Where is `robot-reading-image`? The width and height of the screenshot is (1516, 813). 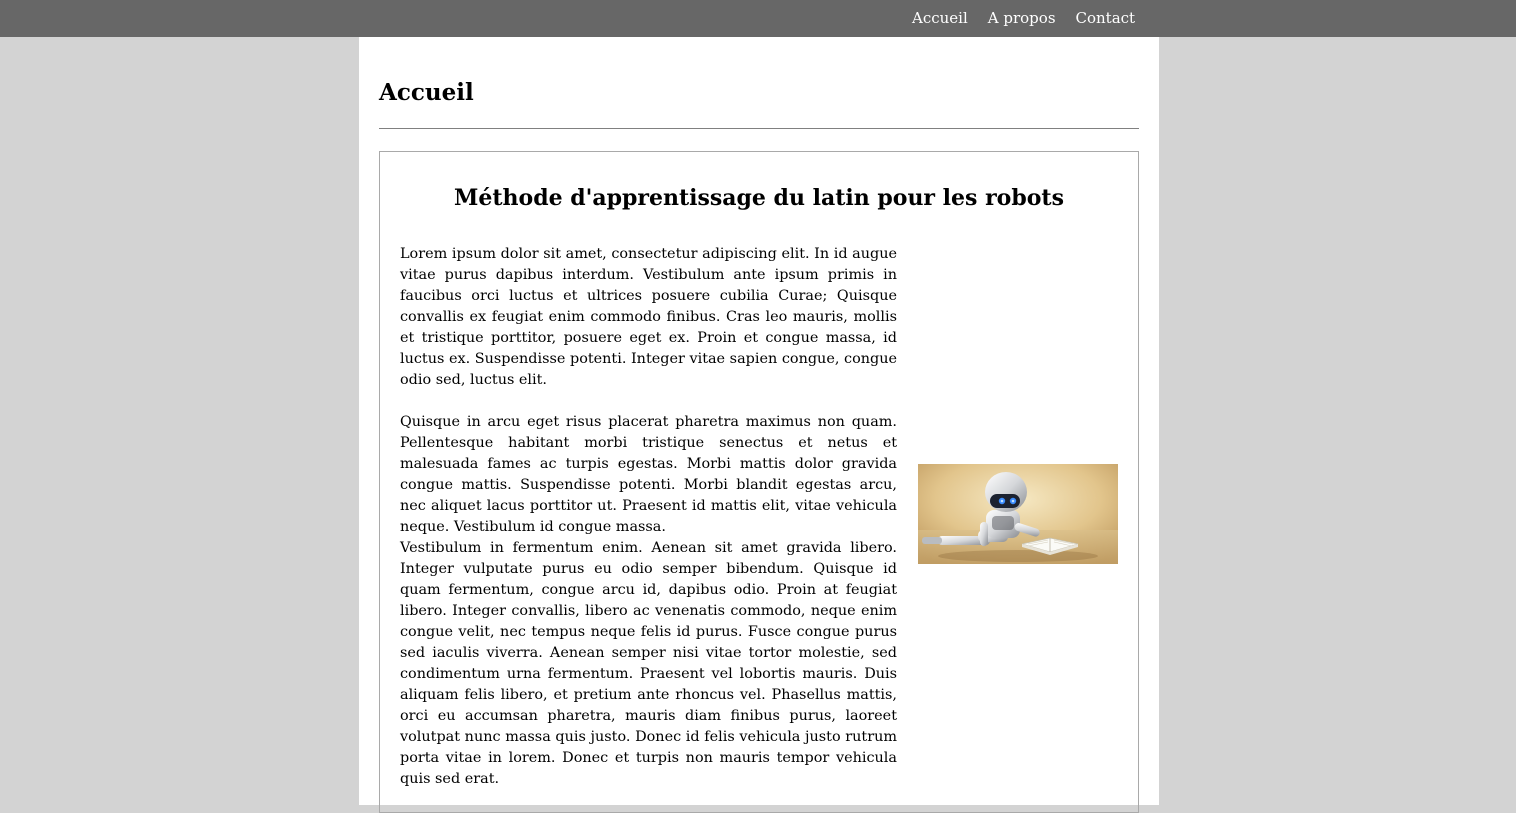 robot-reading-image is located at coordinates (1018, 514).